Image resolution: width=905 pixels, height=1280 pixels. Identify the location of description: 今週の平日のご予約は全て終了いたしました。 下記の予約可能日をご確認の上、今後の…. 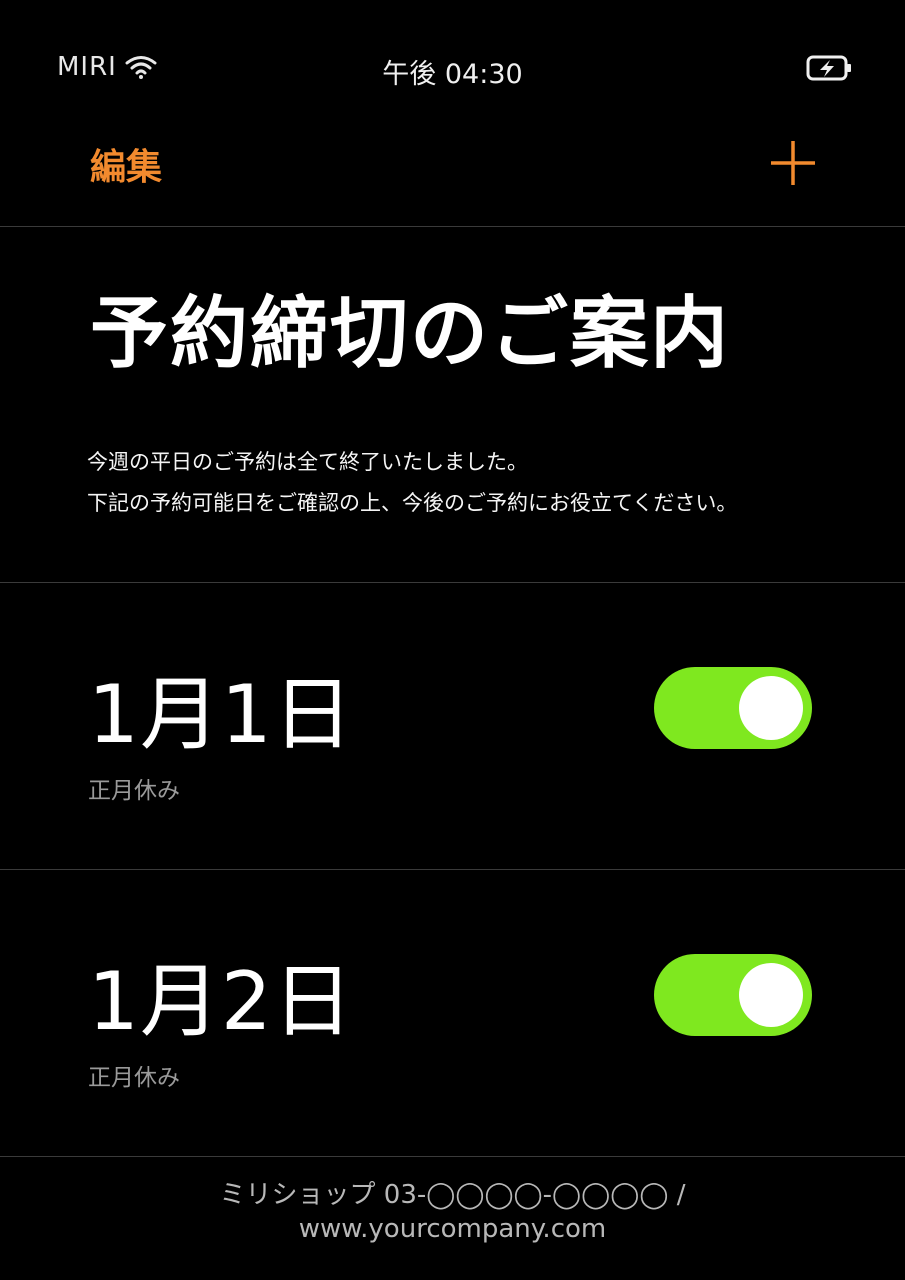
(412, 483).